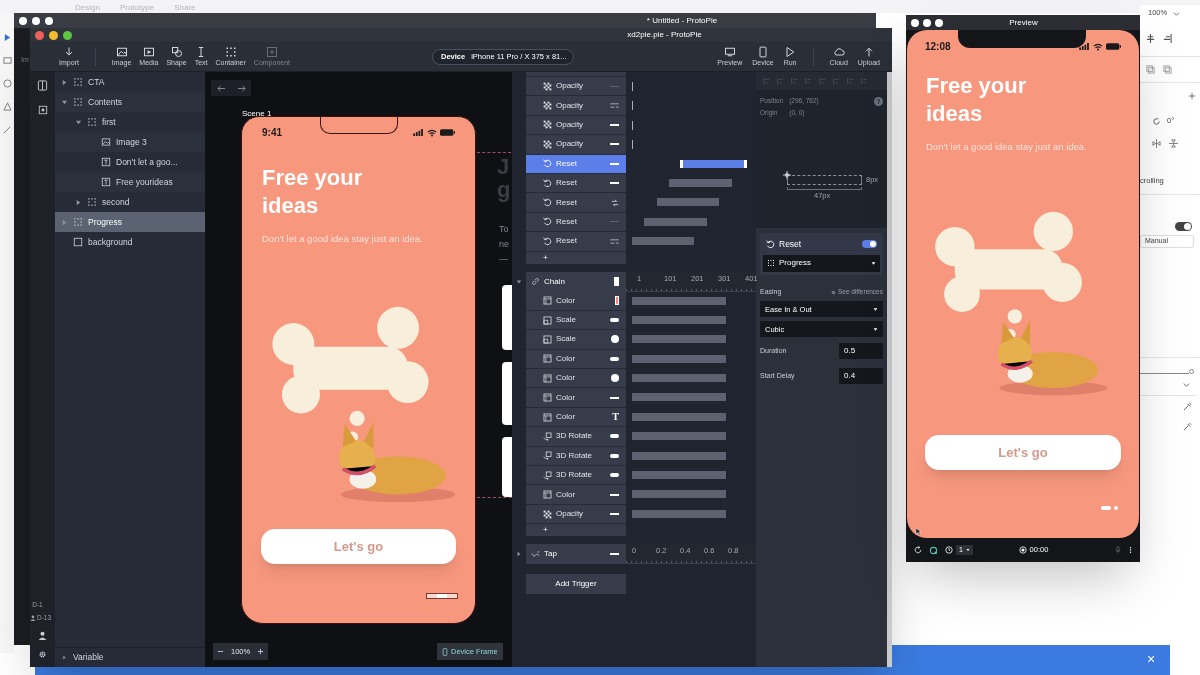 The image size is (1200, 675). Describe the element at coordinates (576, 417) in the screenshot. I see `response-item: Color T` at that location.